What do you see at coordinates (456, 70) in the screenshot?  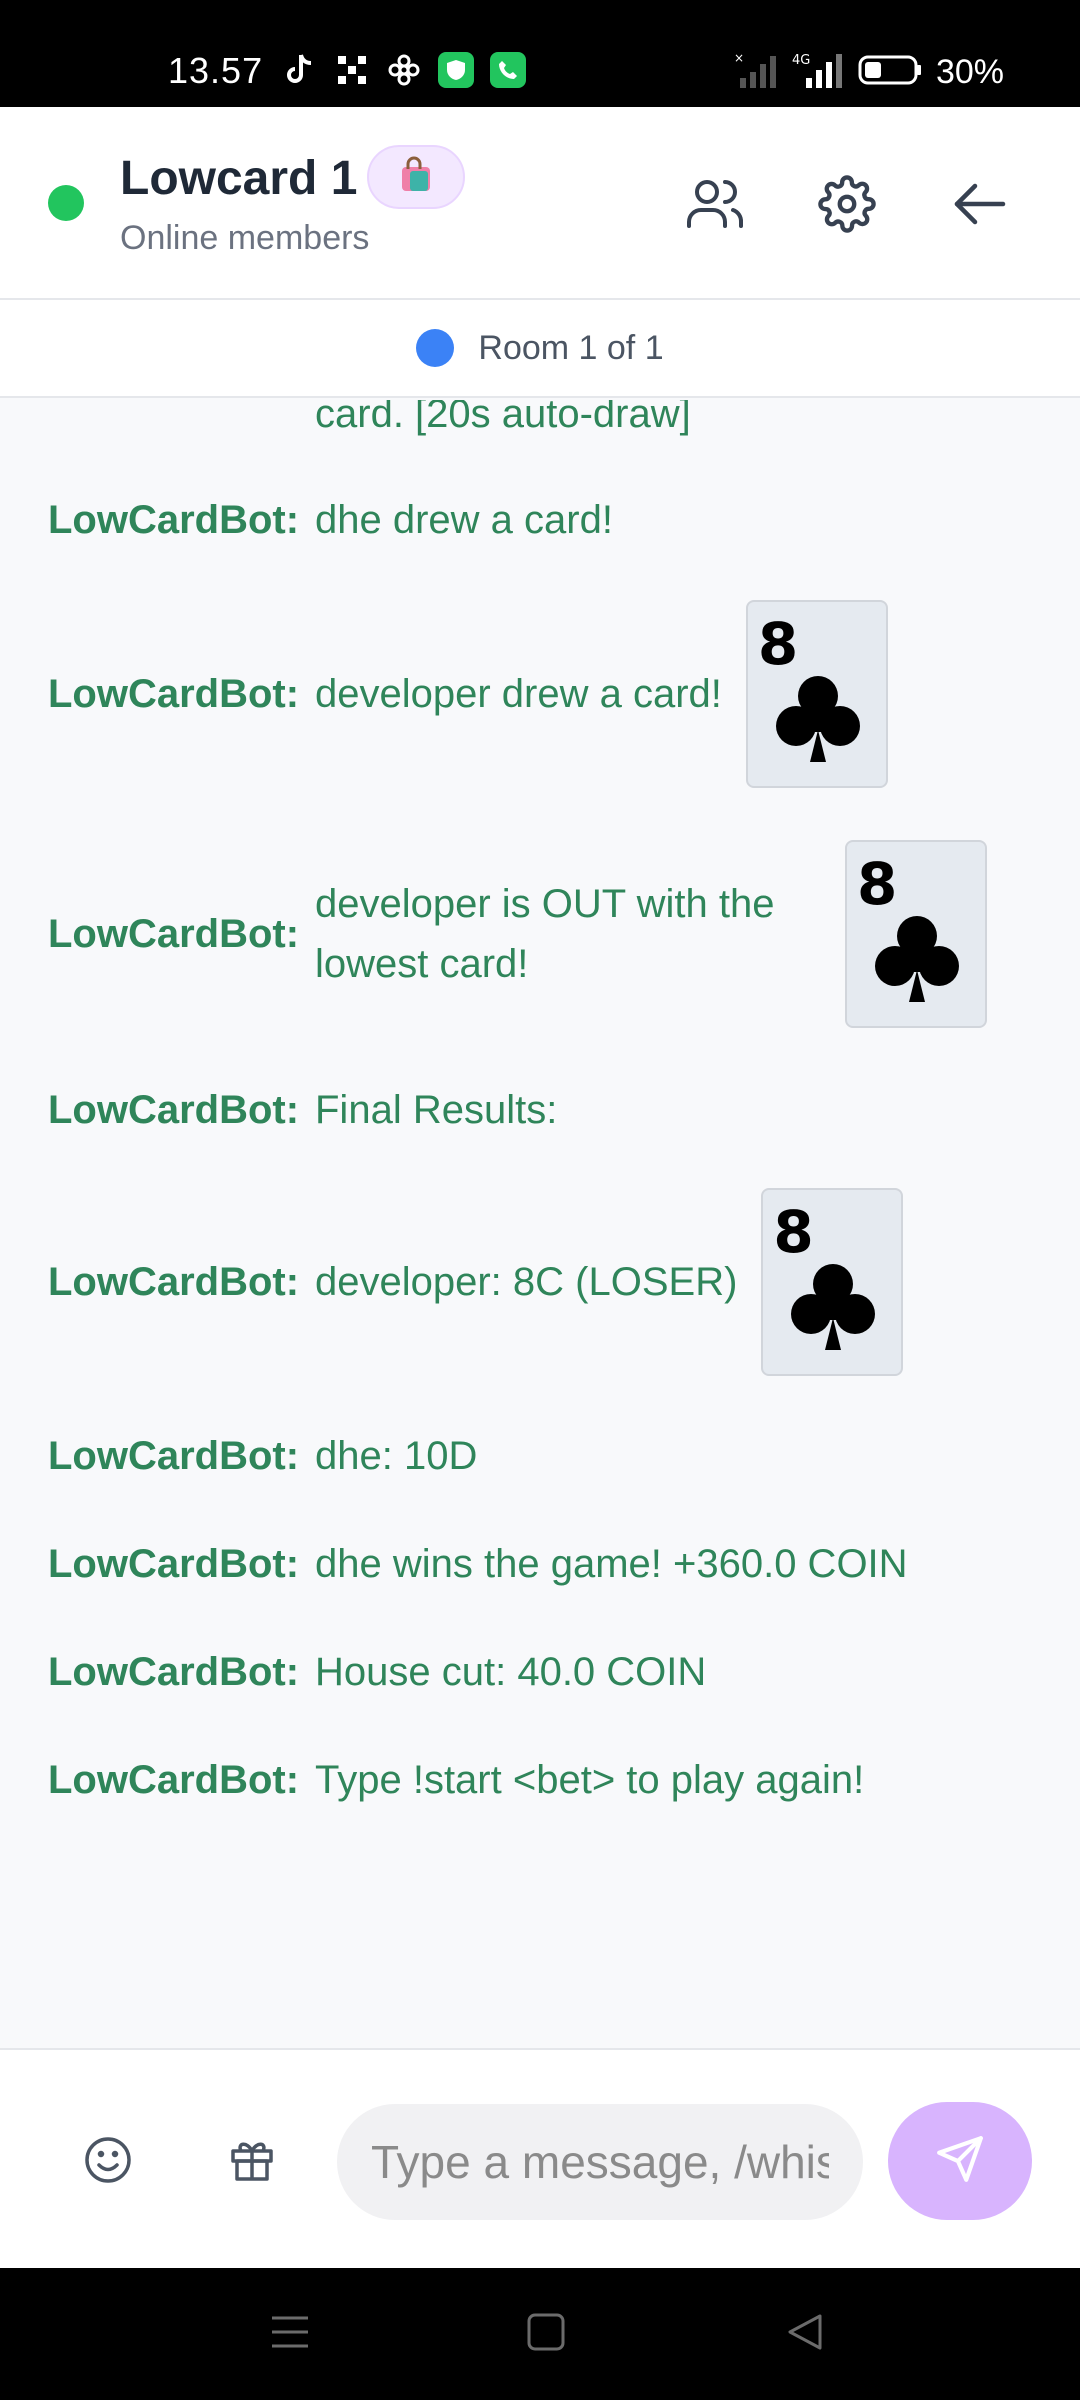 I see `shield-app-icon` at bounding box center [456, 70].